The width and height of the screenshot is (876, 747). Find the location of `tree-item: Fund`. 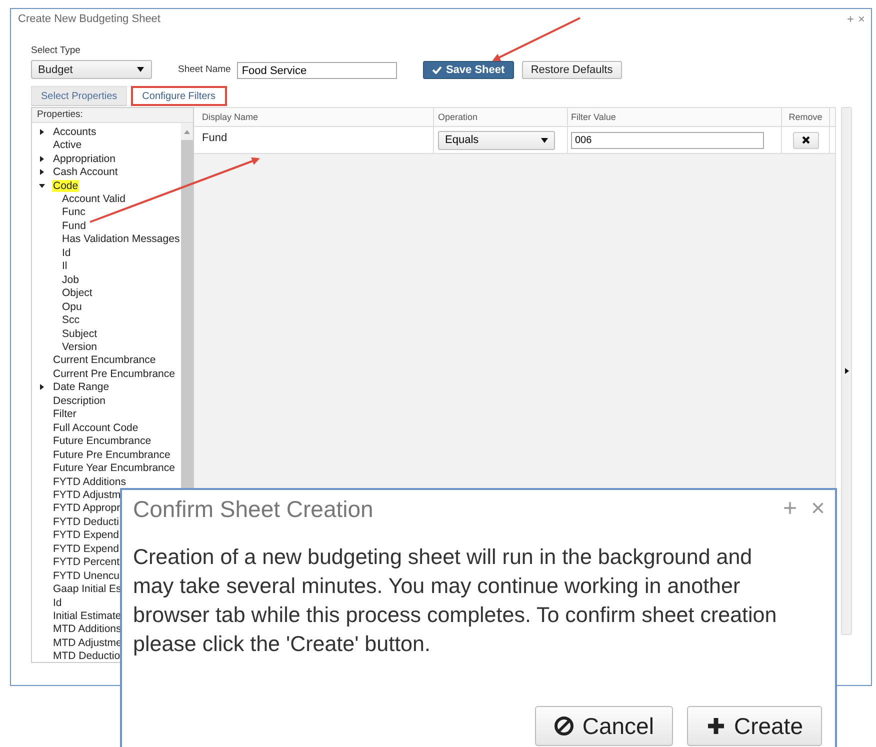

tree-item: Fund is located at coordinates (74, 226).